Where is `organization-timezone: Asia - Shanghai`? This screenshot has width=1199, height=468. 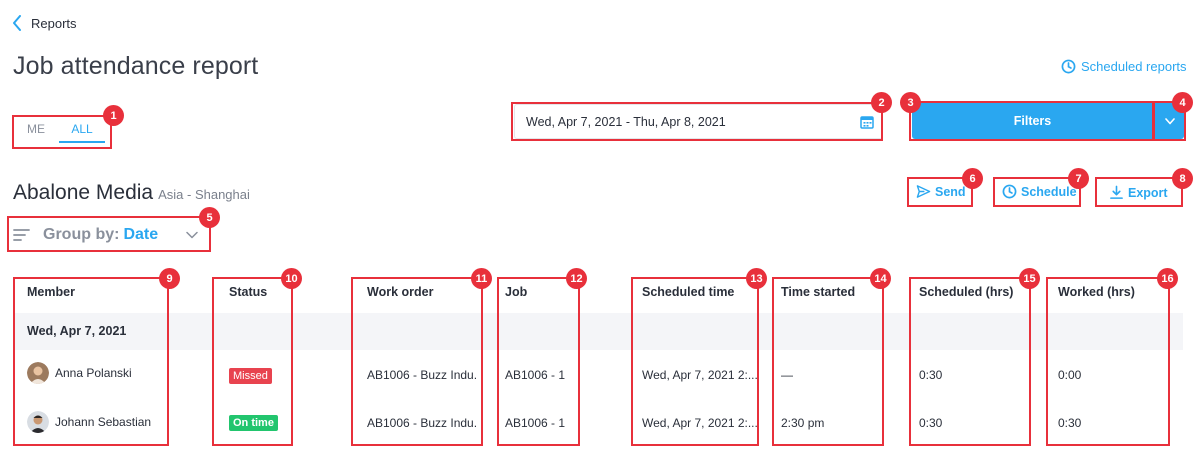 organization-timezone: Asia - Shanghai is located at coordinates (204, 194).